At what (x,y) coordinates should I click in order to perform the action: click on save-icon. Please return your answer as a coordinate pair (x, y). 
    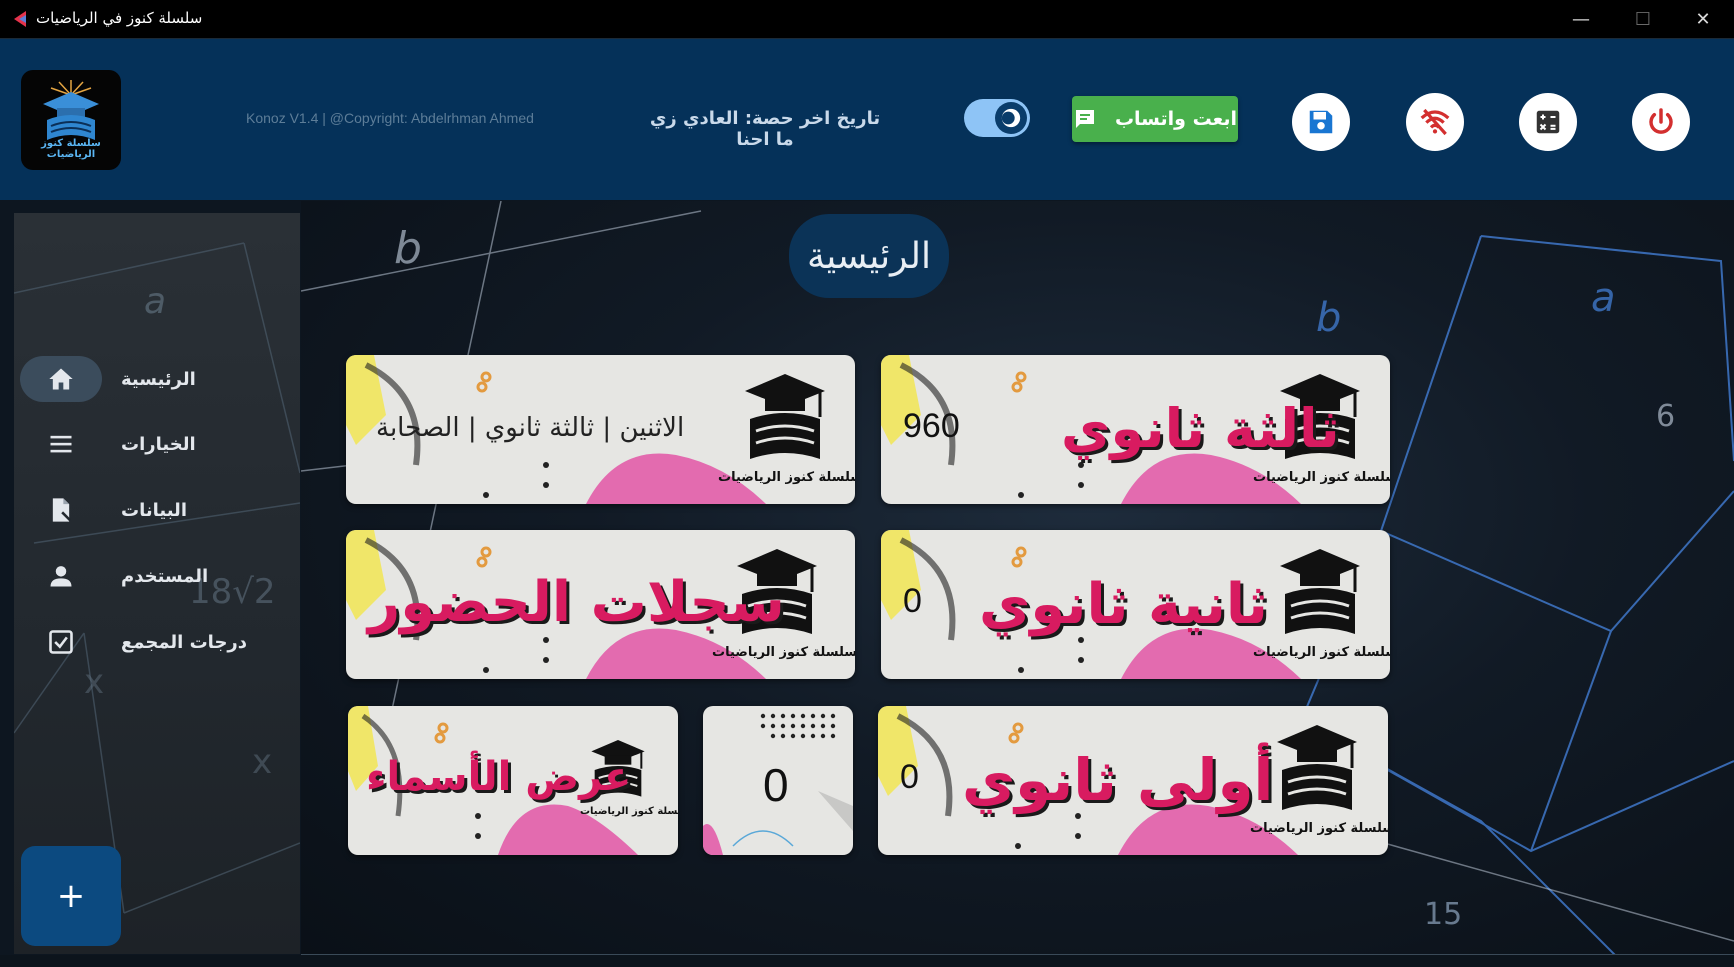
    Looking at the image, I should click on (1321, 122).